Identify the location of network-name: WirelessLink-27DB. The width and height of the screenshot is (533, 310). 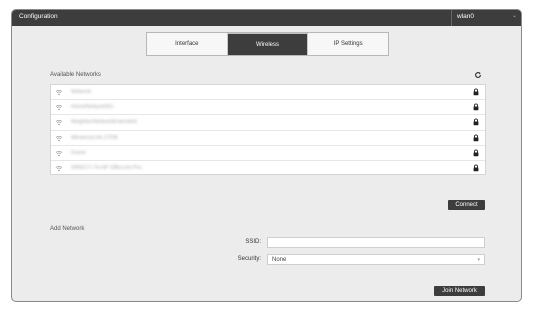
(94, 137).